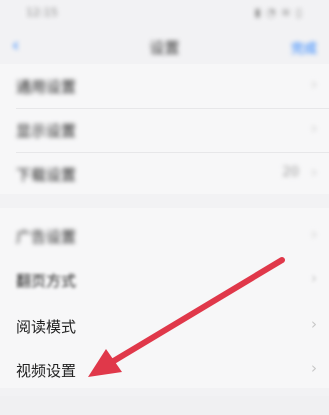 The width and height of the screenshot is (329, 415). I want to click on settings-row-download: 下载设置 20 ›, so click(164, 174).